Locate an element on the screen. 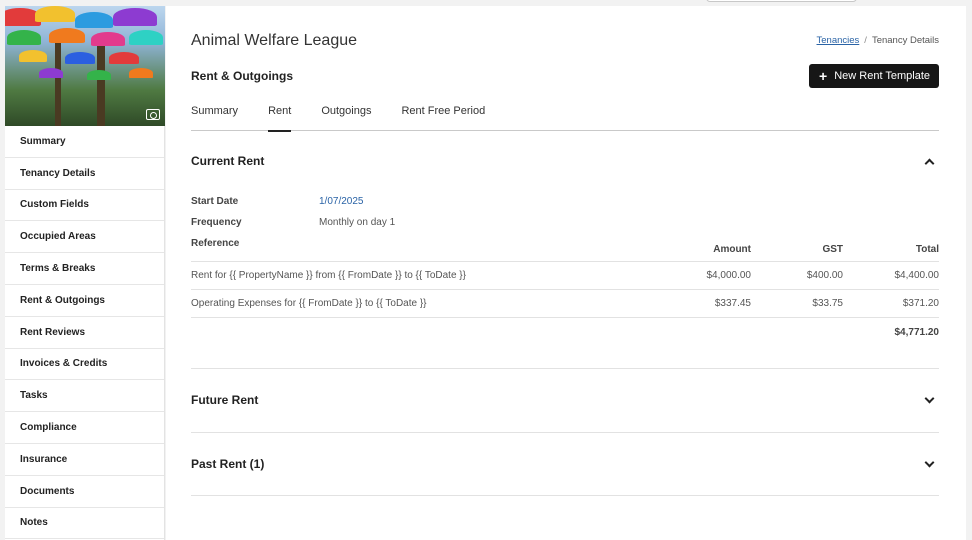 Image resolution: width=972 pixels, height=540 pixels. chevron-up-icon is located at coordinates (929, 163).